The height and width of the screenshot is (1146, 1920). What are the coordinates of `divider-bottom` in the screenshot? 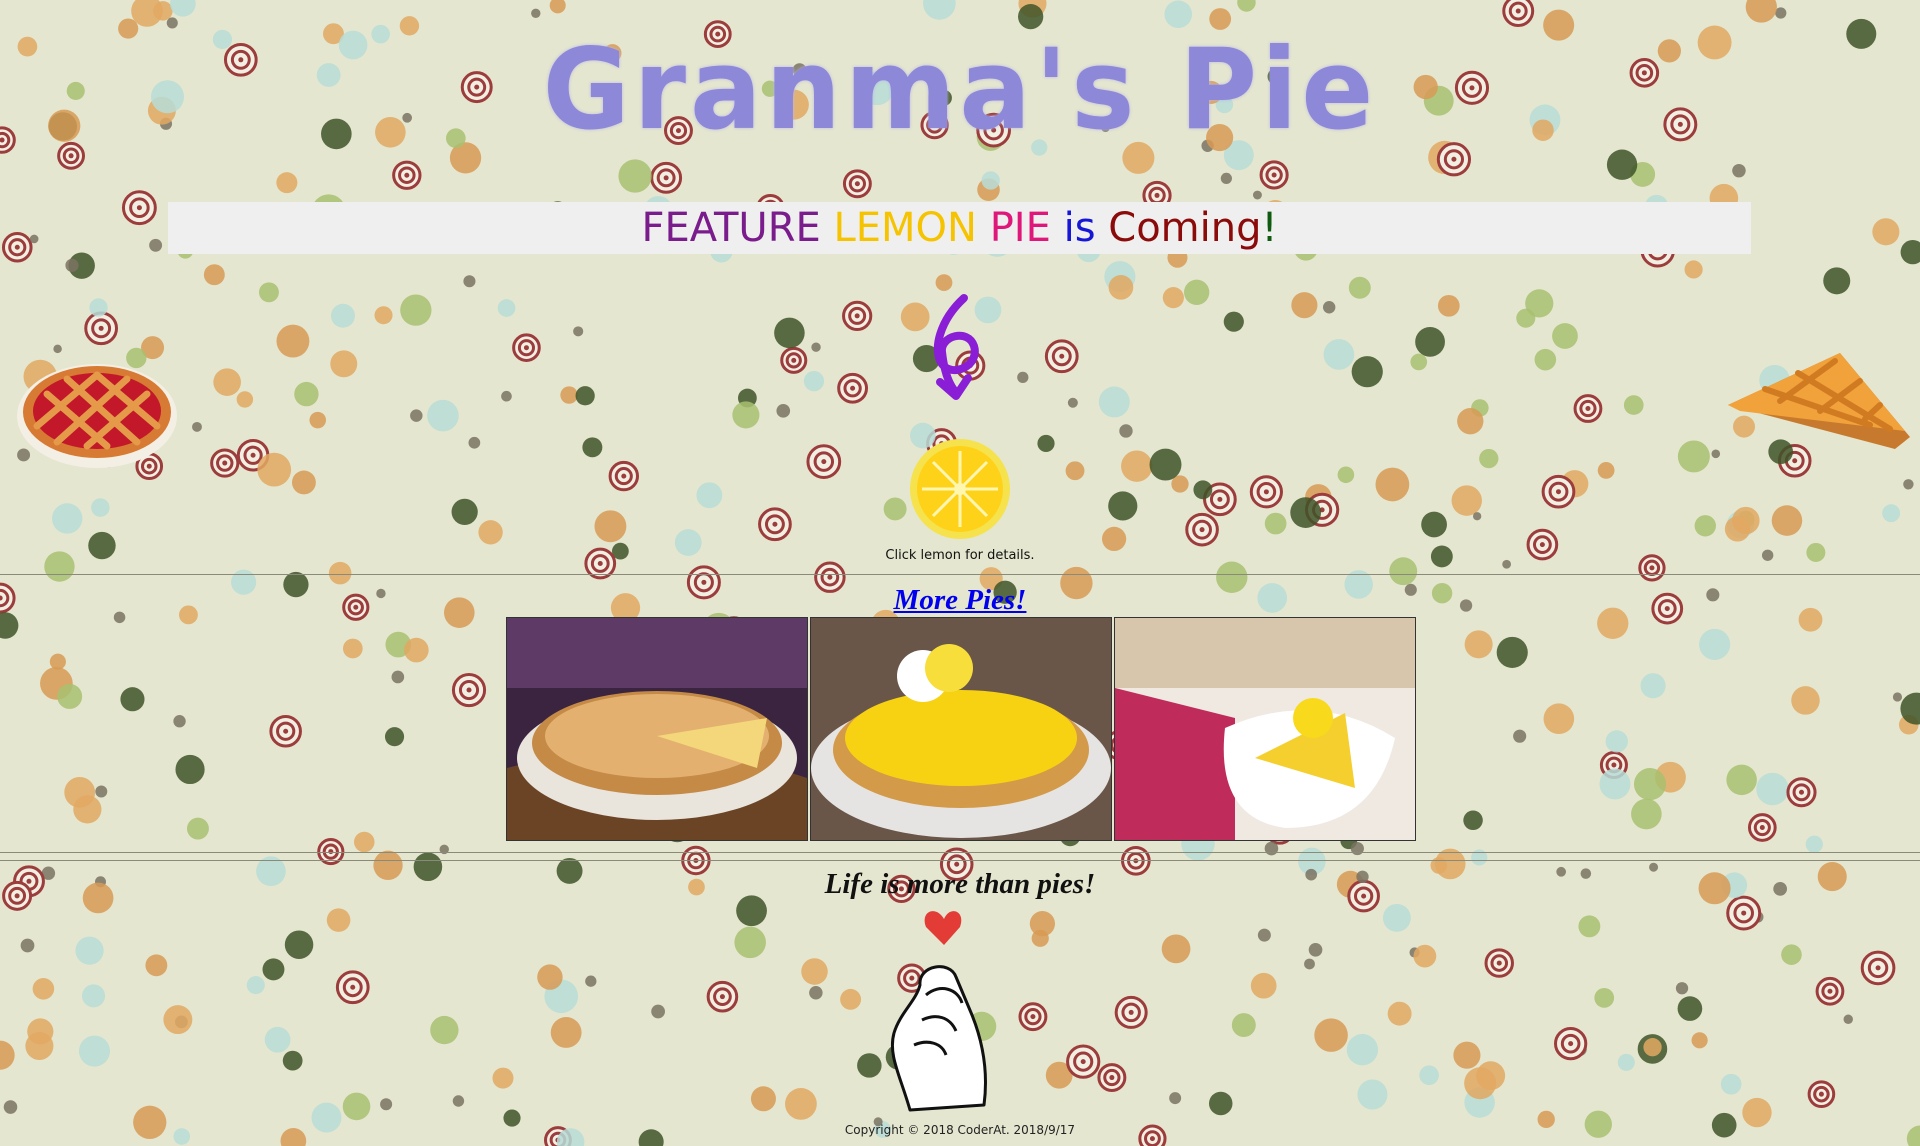 It's located at (960, 860).